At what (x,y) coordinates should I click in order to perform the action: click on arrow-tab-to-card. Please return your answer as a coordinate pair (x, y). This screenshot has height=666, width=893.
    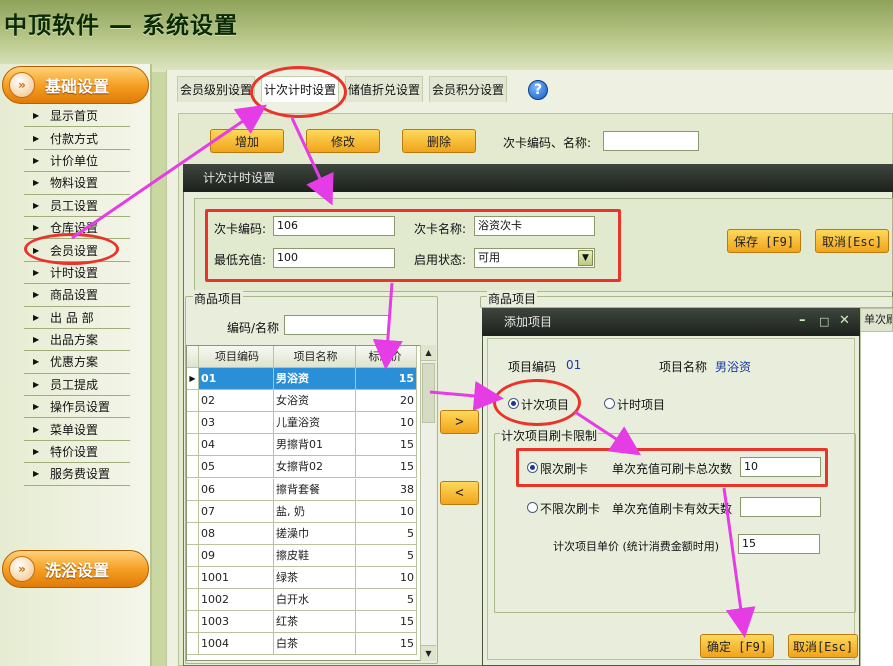
    Looking at the image, I should click on (312, 161).